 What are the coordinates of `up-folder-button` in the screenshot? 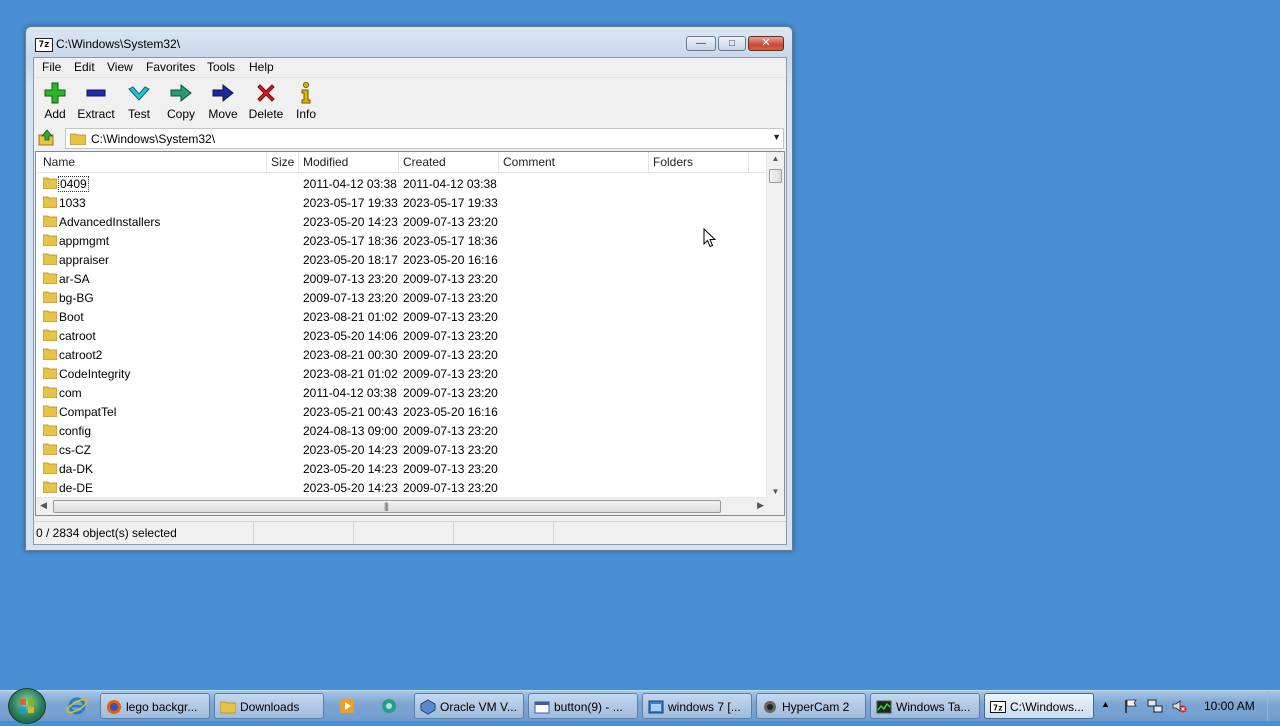 It's located at (47, 138).